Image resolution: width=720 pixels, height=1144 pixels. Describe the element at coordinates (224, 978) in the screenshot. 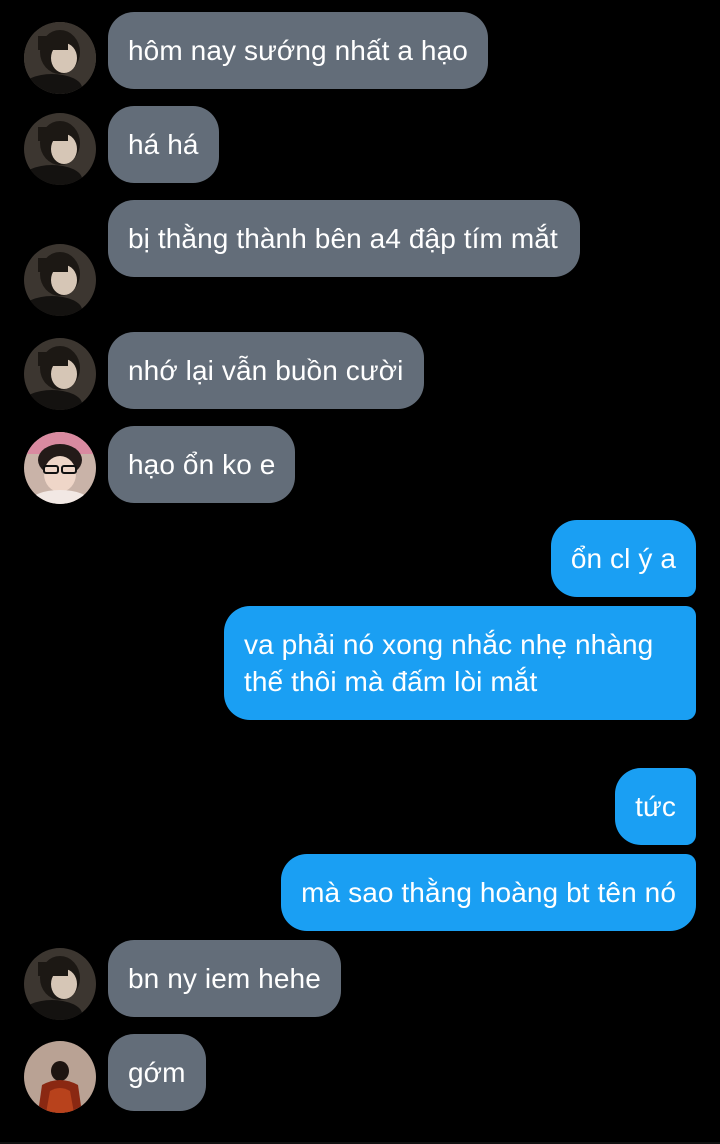

I see `incoming-message-bubble: bn ny iem hehe` at that location.